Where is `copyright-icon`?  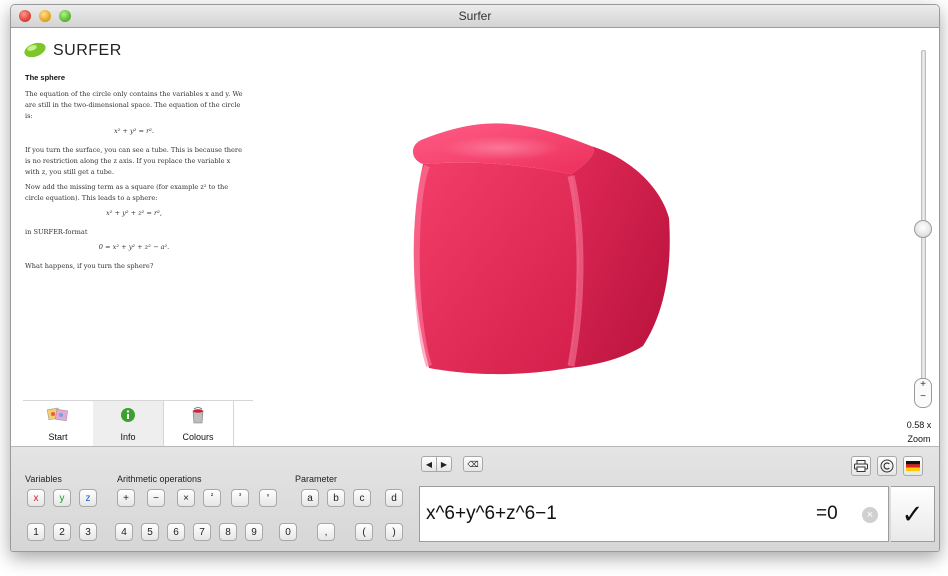 copyright-icon is located at coordinates (887, 466).